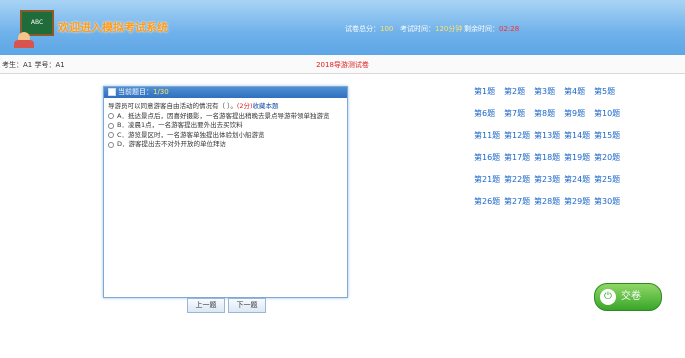 The image size is (685, 358). I want to click on question-link: 第27题, so click(519, 201).